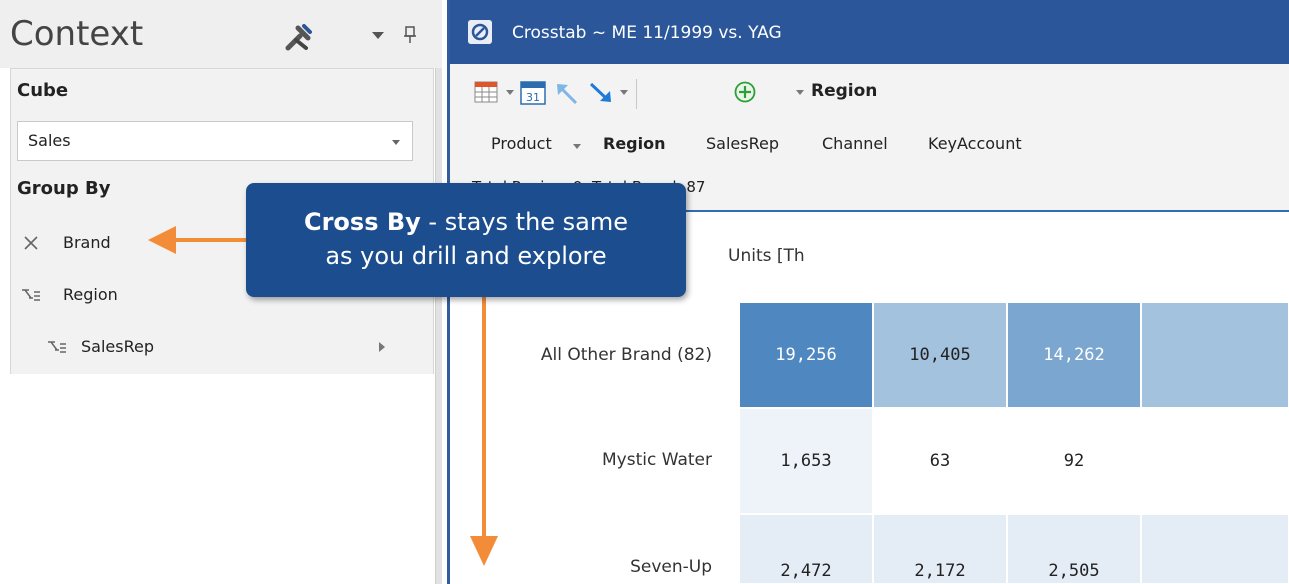 The width and height of the screenshot is (1289, 584). Describe the element at coordinates (466, 256) in the screenshot. I see `callout-line-2: as you drill and explore` at that location.